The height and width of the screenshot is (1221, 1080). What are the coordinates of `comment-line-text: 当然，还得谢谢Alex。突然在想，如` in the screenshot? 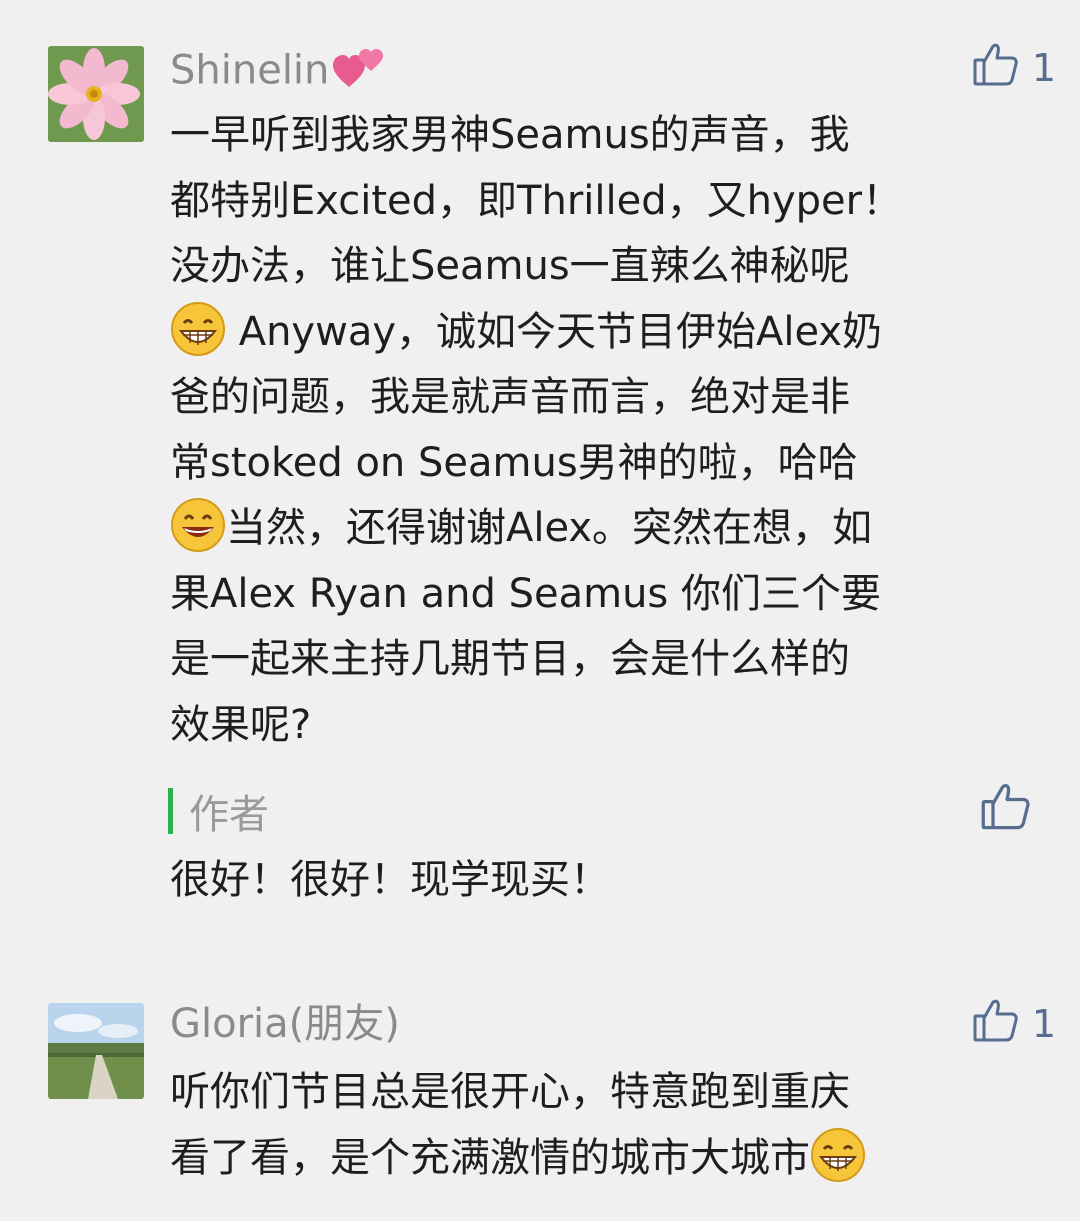 It's located at (549, 528).